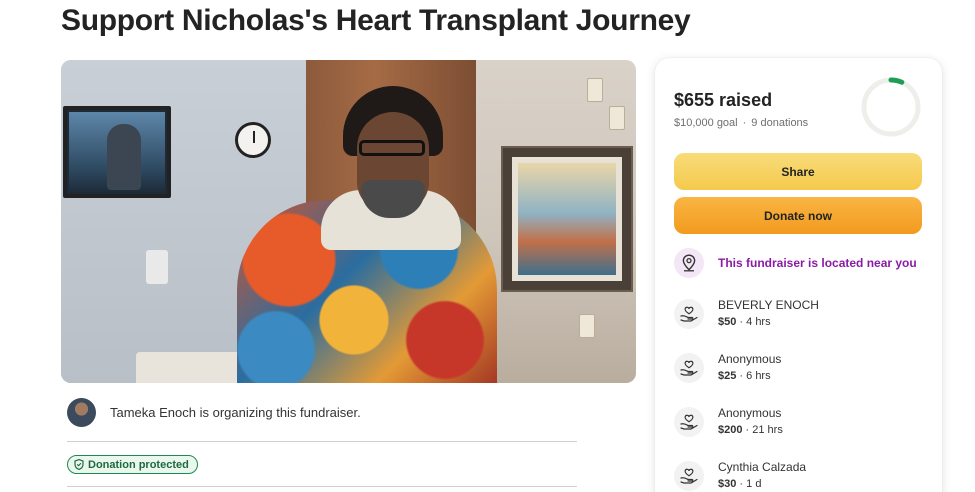 This screenshot has width=975, height=492. I want to click on photo-clock, so click(253, 140).